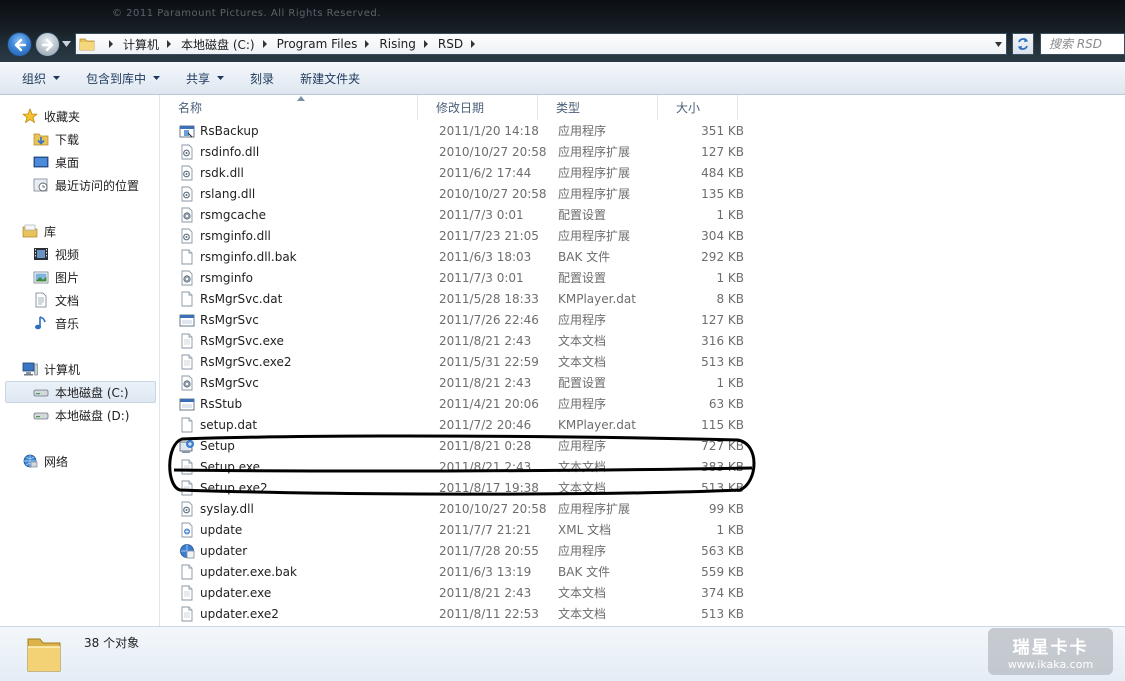  Describe the element at coordinates (642, 487) in the screenshot. I see `file-row: Setup.exe2 2011/8/17 19:38 文本文档 513 KB` at that location.